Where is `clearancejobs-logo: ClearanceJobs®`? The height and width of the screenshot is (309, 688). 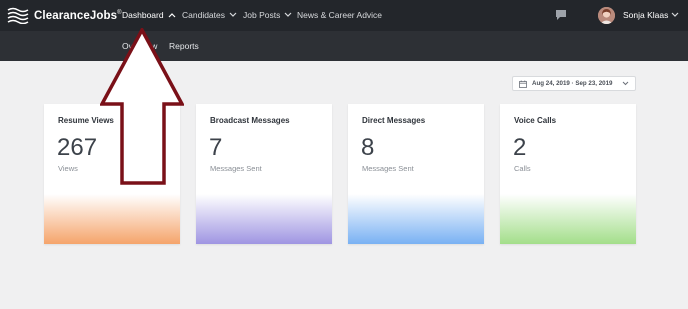
clearancejobs-logo: ClearanceJobs® is located at coordinates (64, 15).